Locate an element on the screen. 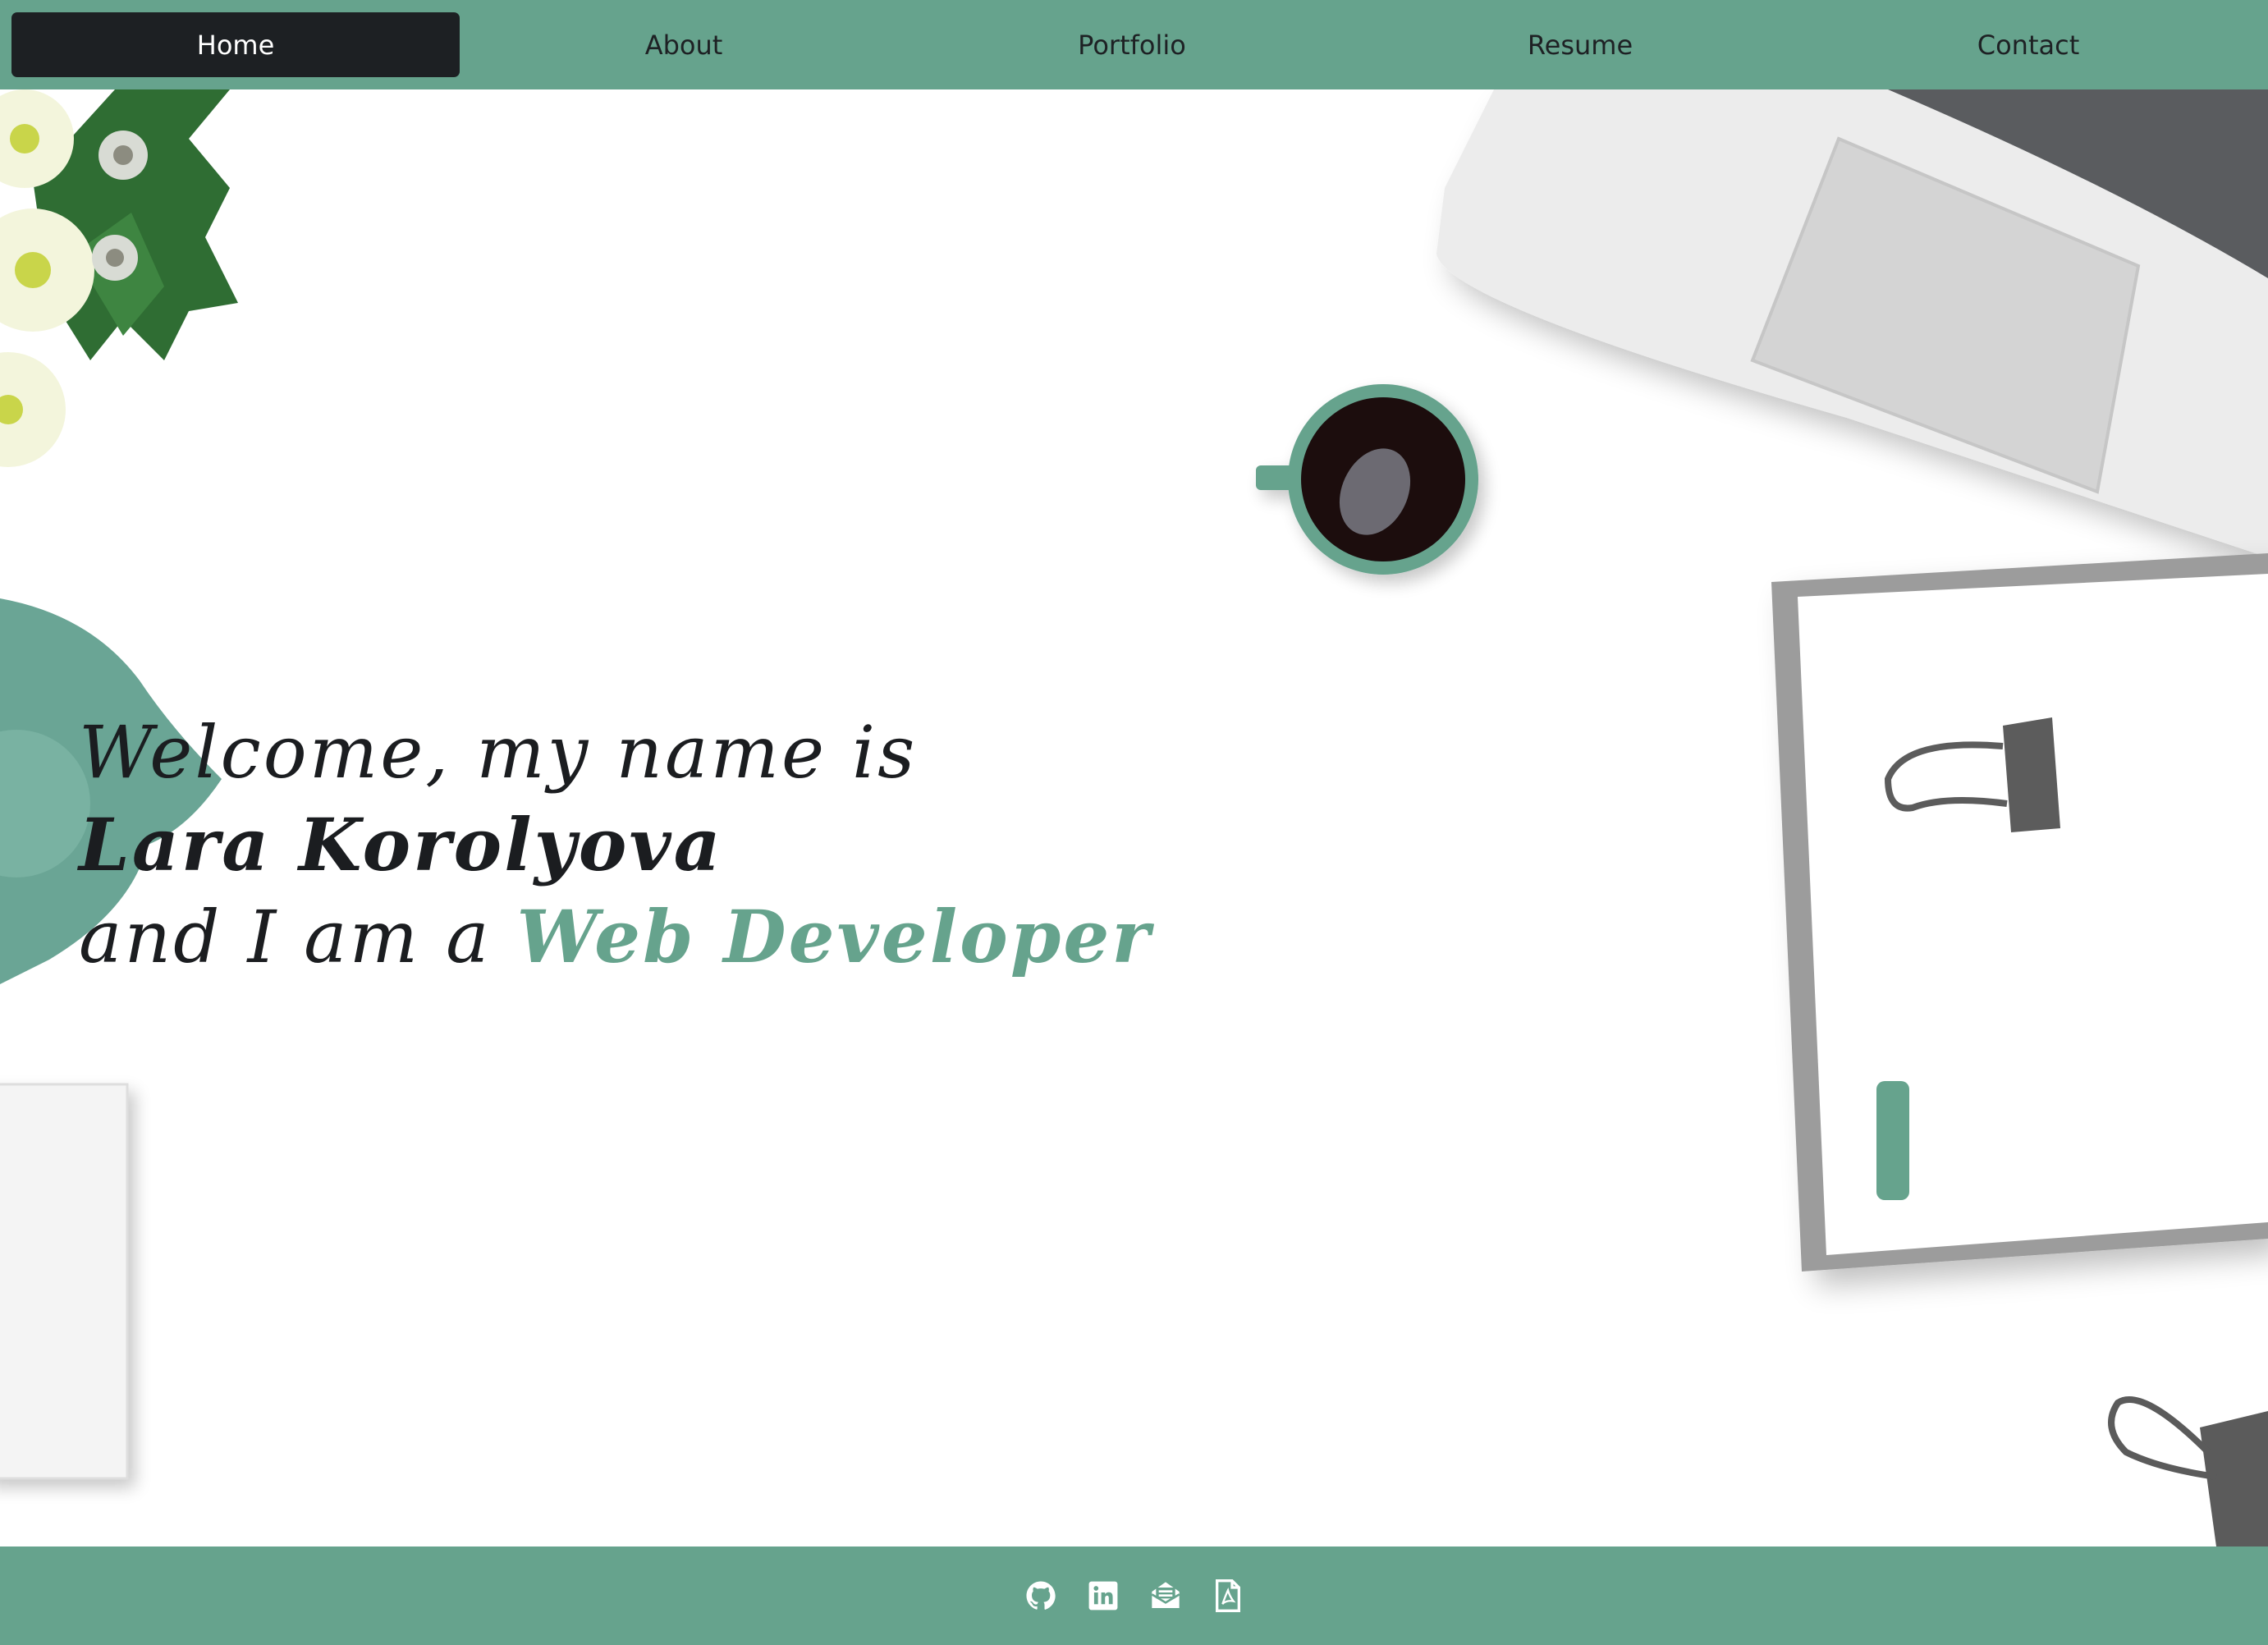 The width and height of the screenshot is (2268, 1645). footer-bar is located at coordinates (1134, 1595).